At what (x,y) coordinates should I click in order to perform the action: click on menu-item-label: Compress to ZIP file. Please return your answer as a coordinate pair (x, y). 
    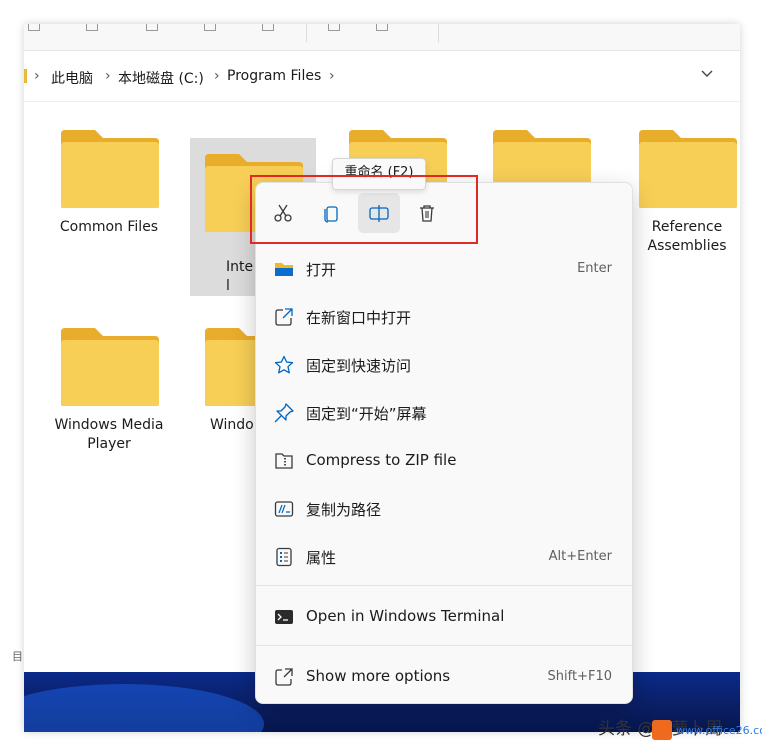
    Looking at the image, I should click on (381, 460).